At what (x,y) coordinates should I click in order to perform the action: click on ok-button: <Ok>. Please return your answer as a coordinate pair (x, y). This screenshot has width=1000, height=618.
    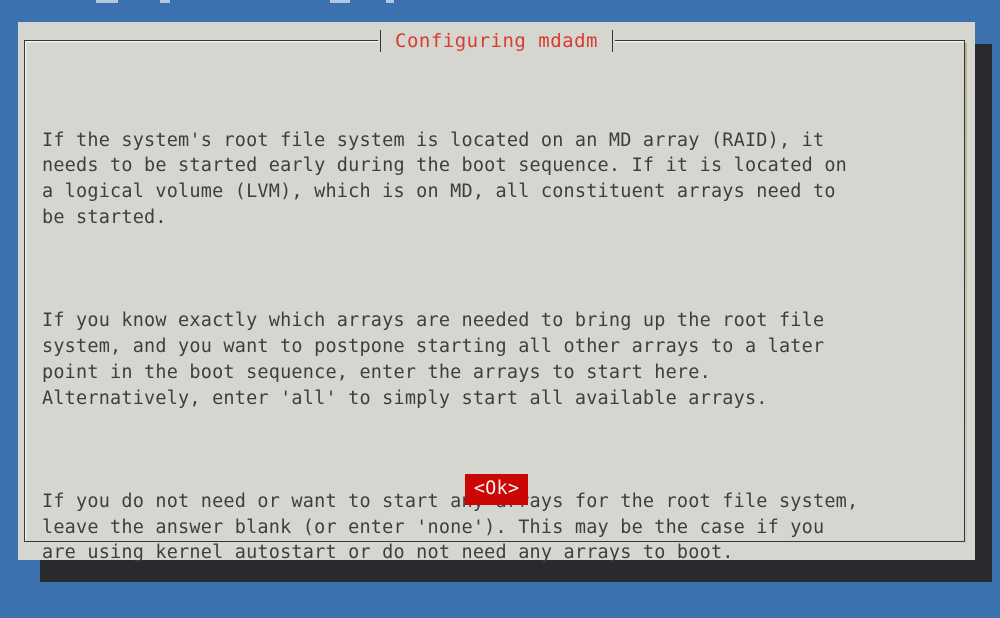
    Looking at the image, I should click on (496, 489).